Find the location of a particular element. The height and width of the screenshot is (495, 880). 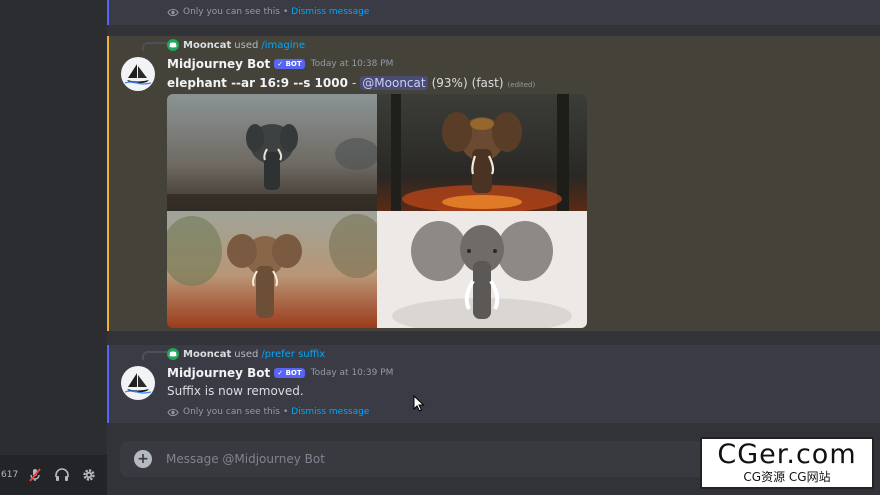

message-header: Midjourney Bot ✓ BOT Today at 10:38 PM is located at coordinates (280, 64).